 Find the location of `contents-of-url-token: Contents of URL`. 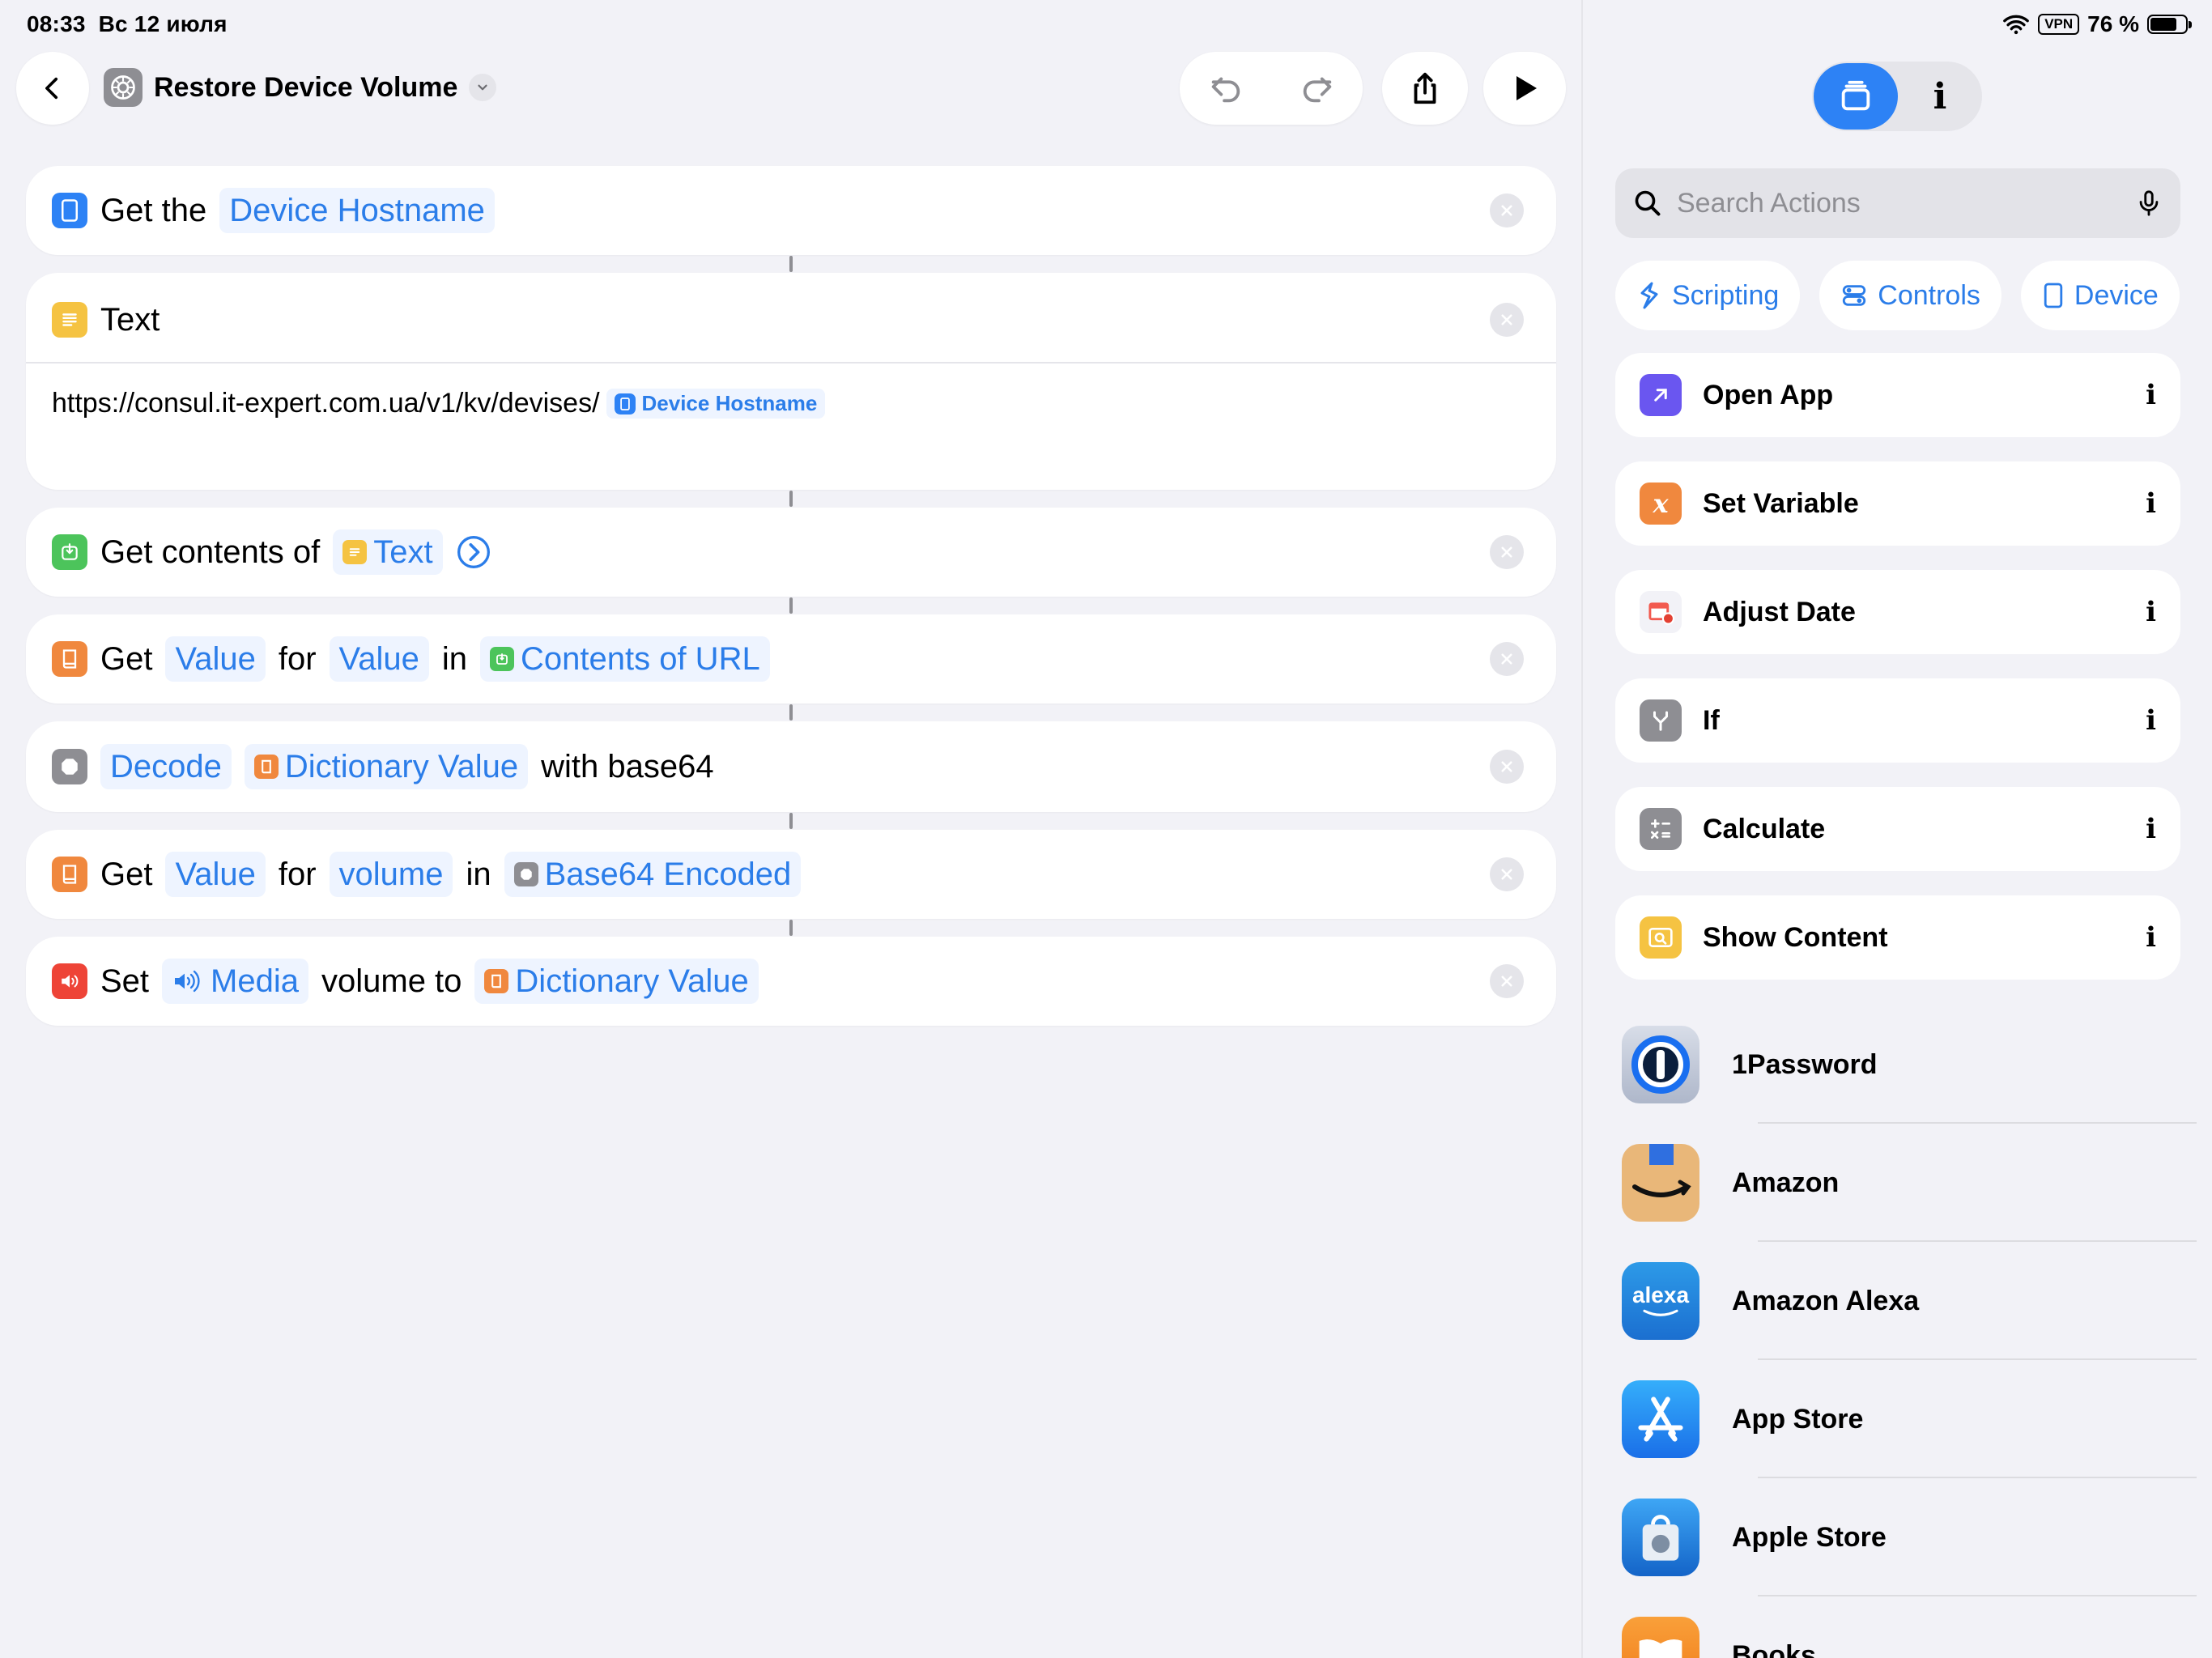

contents-of-url-token: Contents of URL is located at coordinates (625, 659).